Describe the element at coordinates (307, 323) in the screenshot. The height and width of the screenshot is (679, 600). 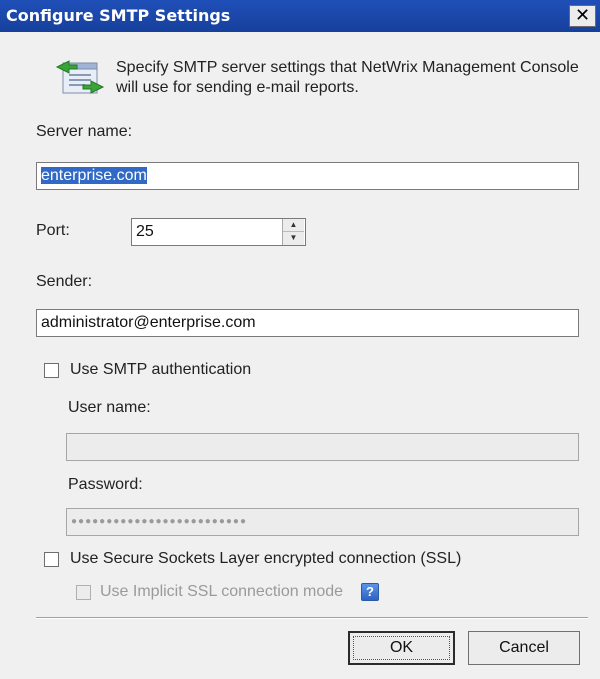
I see `sender-field: administrator@enterprise.com` at that location.